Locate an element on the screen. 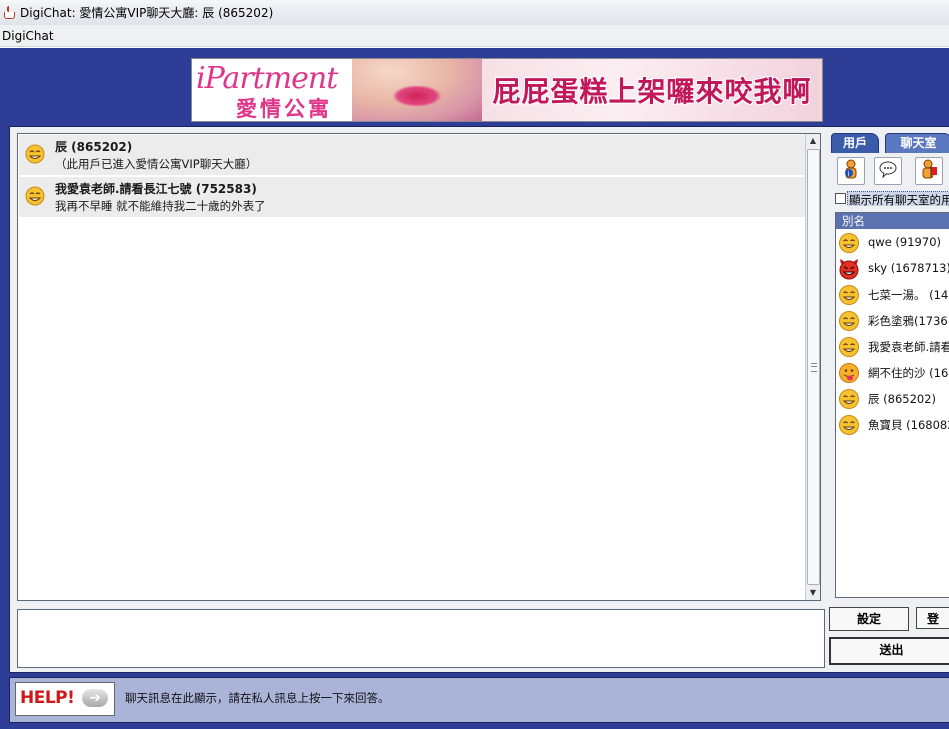  ipartment-logo: iPartment 愛情公寓 is located at coordinates (272, 90).